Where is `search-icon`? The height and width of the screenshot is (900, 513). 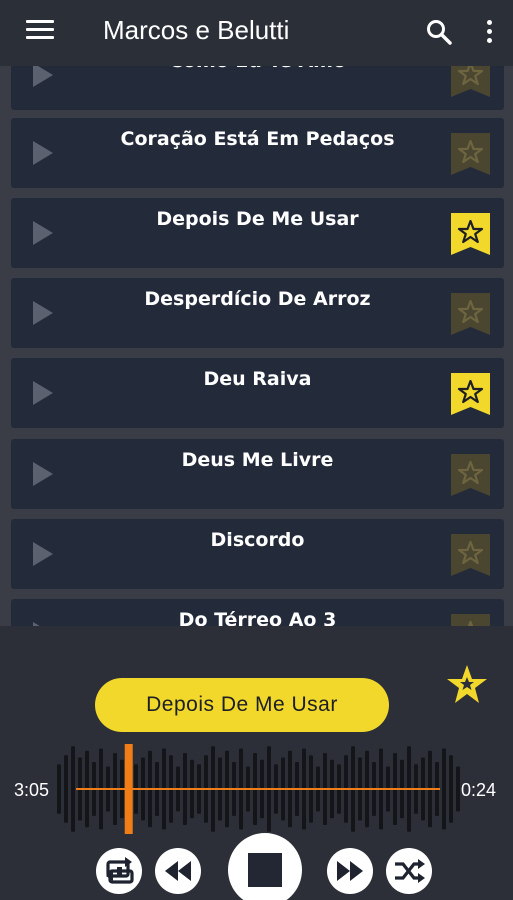 search-icon is located at coordinates (439, 32).